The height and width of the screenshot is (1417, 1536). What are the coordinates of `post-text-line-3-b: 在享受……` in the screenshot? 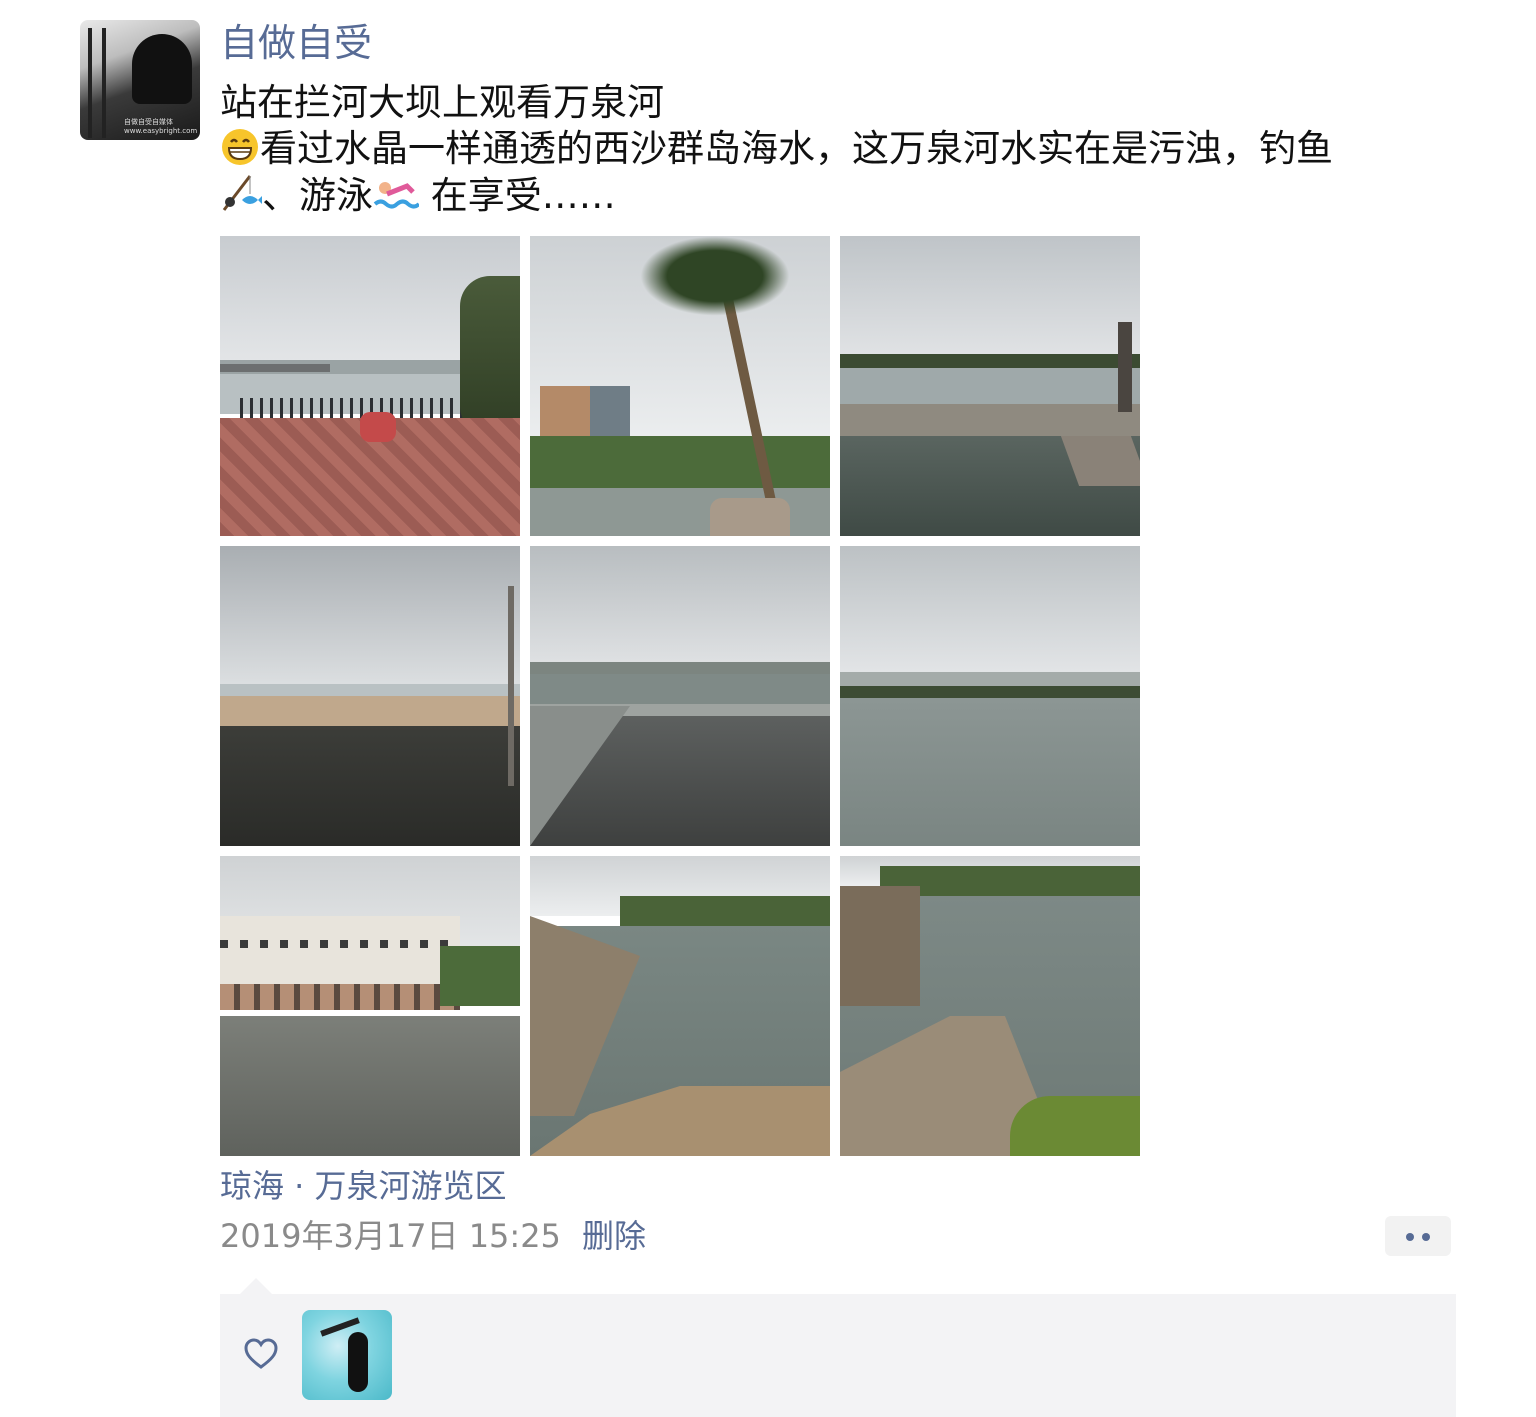 It's located at (517, 195).